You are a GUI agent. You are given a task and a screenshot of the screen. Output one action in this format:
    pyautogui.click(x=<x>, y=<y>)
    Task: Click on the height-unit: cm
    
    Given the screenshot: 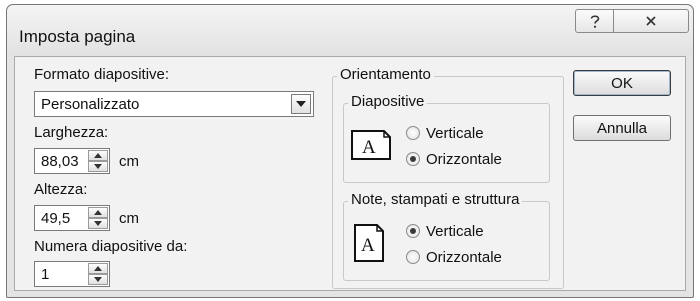 What is the action you would take?
    pyautogui.click(x=129, y=218)
    